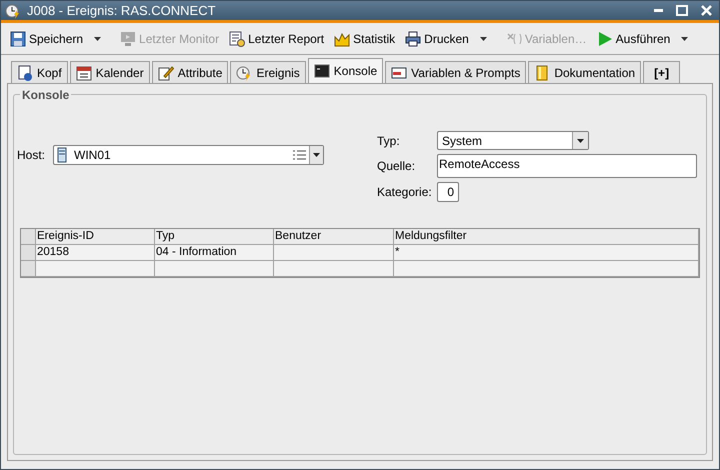 The height and width of the screenshot is (470, 720). What do you see at coordinates (413, 38) in the screenshot?
I see `printer-icon` at bounding box center [413, 38].